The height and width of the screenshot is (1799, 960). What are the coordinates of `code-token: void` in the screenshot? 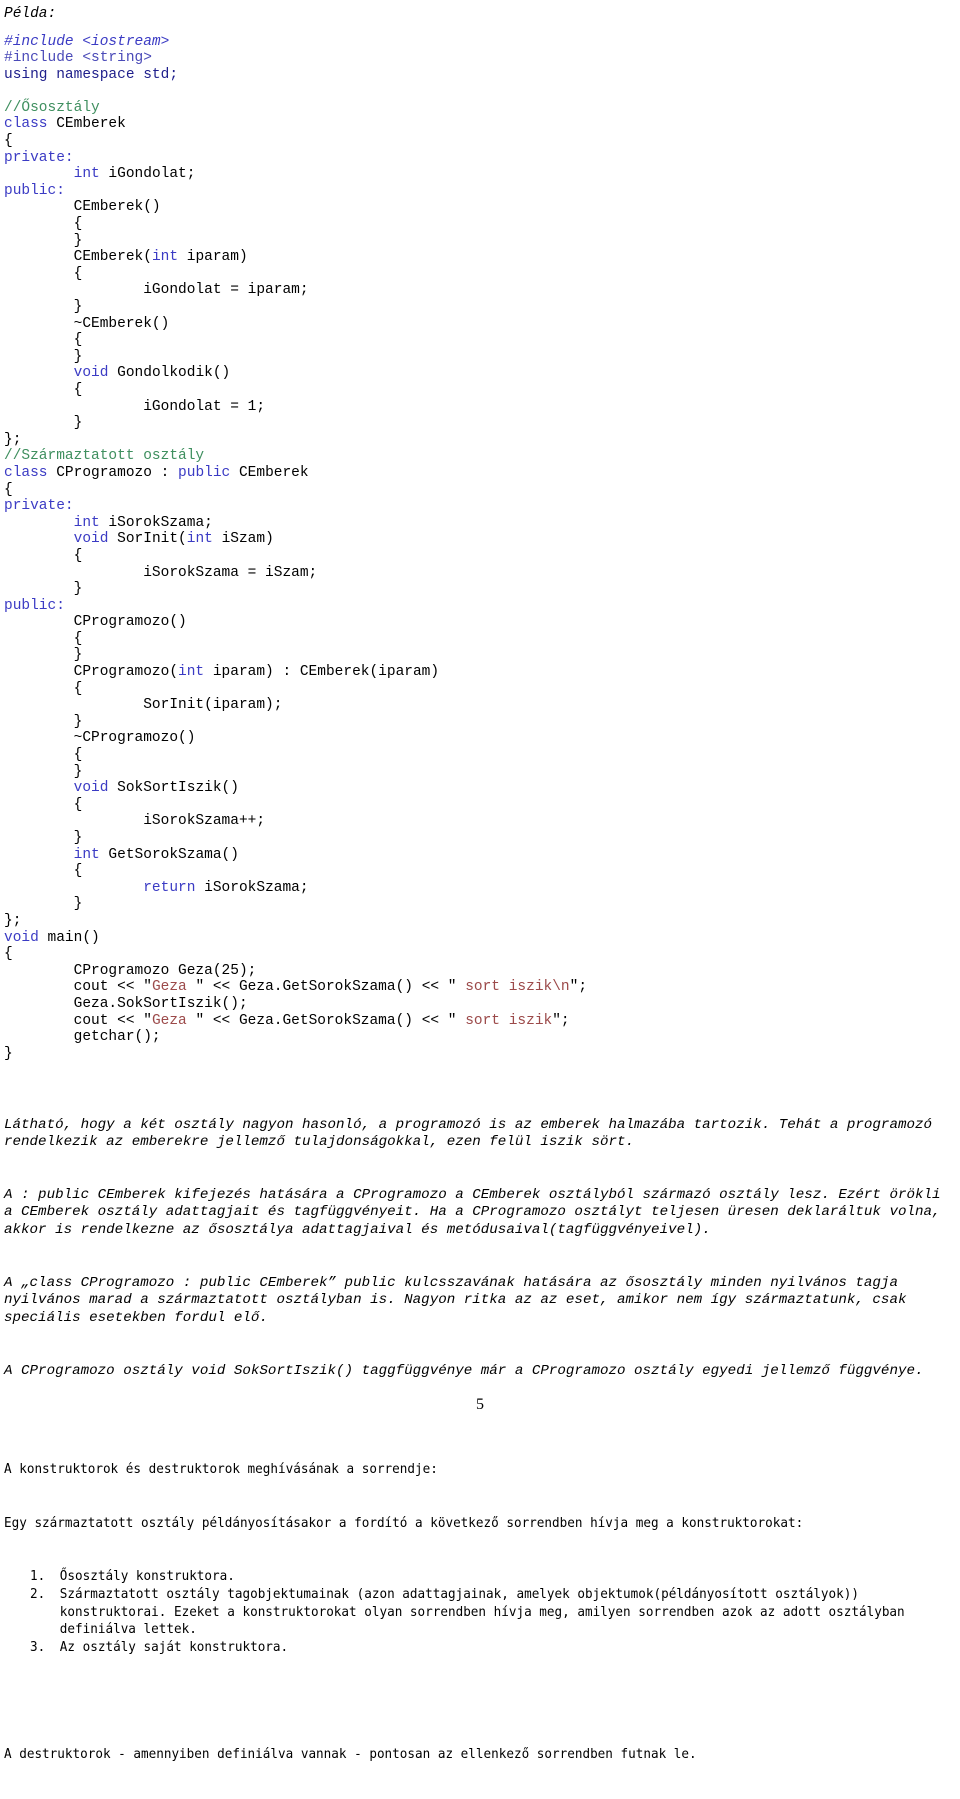 It's located at (91, 788).